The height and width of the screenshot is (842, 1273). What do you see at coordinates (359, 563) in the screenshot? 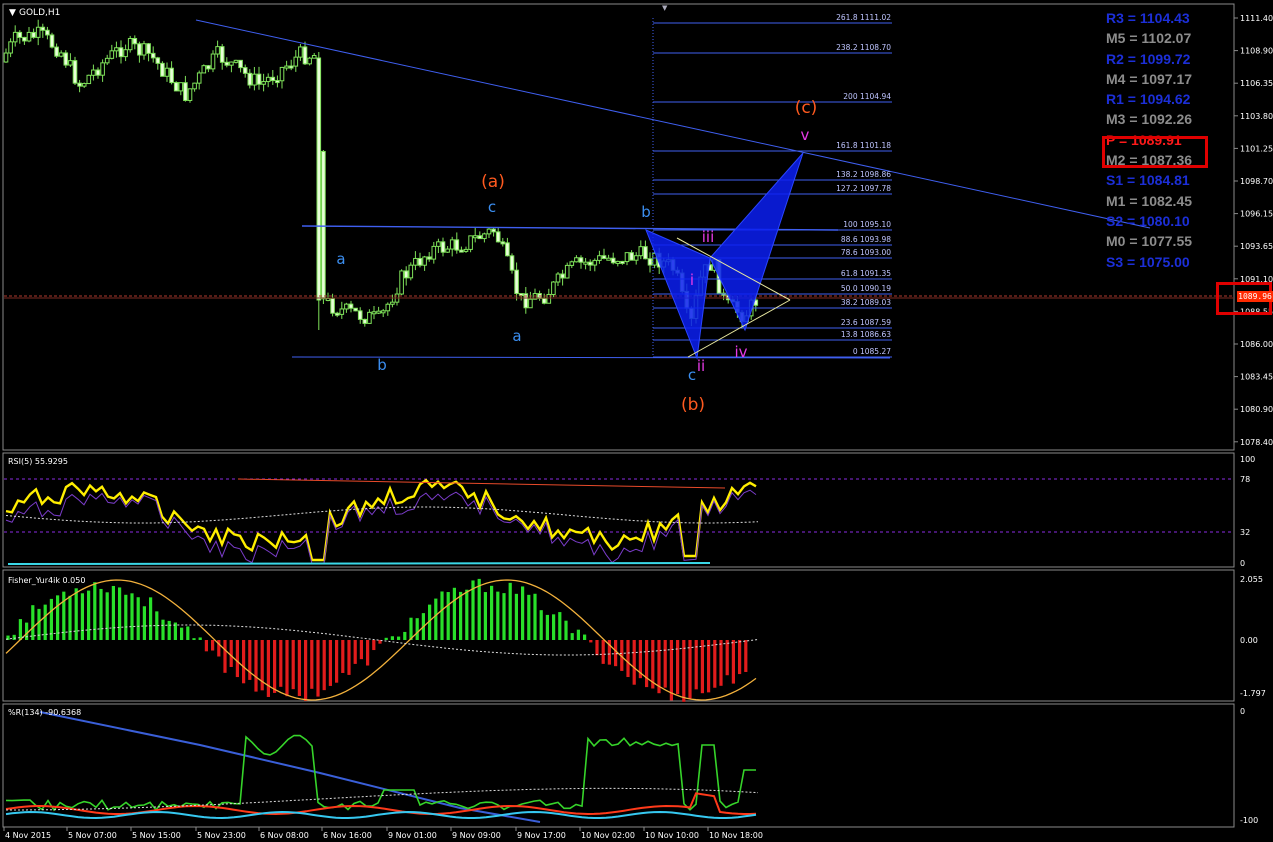
I see `rsi-base-line` at bounding box center [359, 563].